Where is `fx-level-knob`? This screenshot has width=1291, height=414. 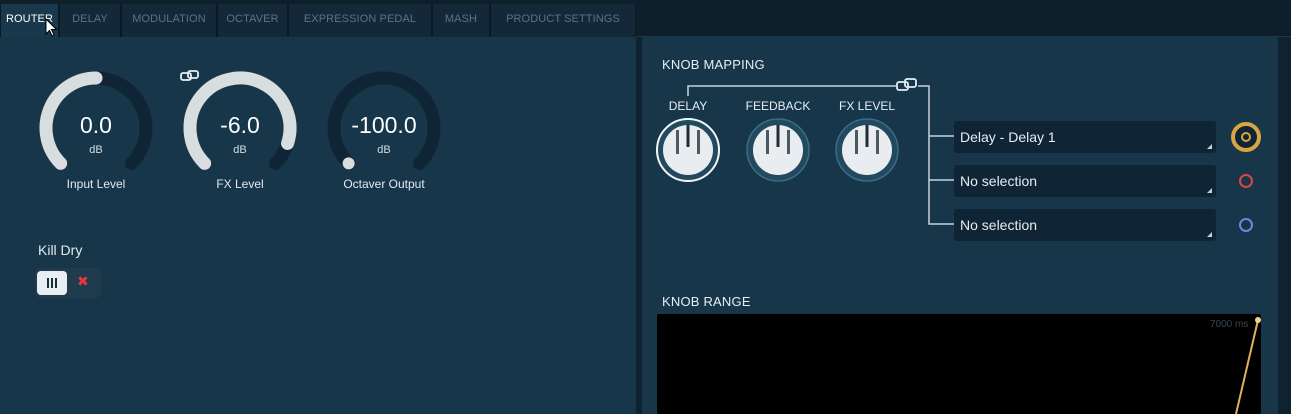
fx-level-knob is located at coordinates (867, 150).